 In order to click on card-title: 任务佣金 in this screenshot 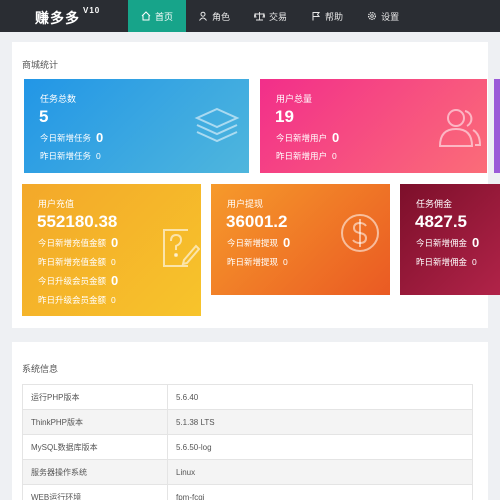, I will do `click(434, 204)`.